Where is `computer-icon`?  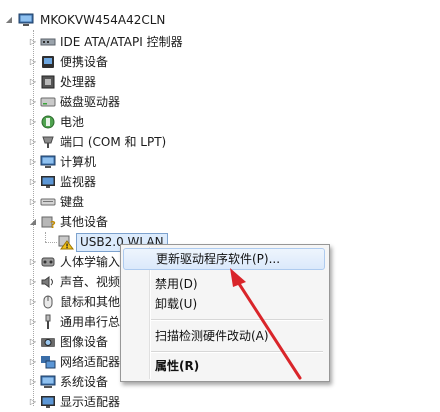
computer-icon is located at coordinates (48, 162).